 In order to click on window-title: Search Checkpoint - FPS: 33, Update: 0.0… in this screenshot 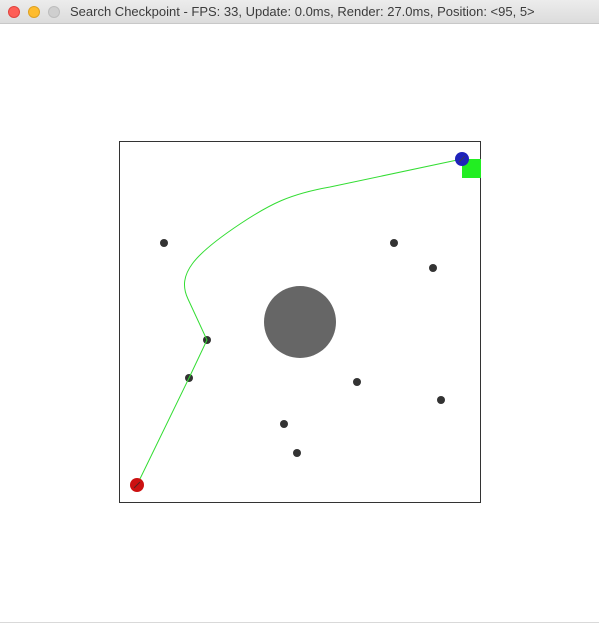, I will do `click(302, 11)`.